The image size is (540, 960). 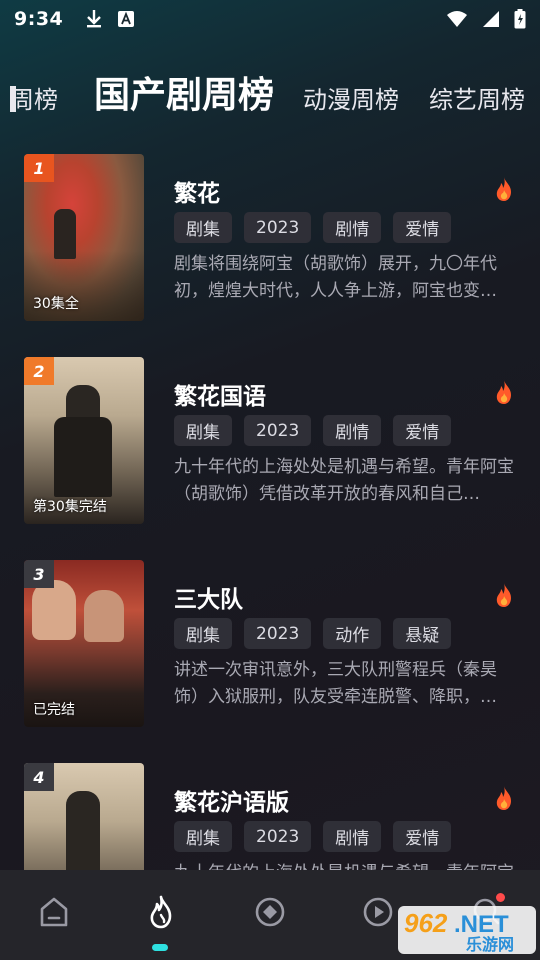 I want to click on rank-badge: 2, so click(x=39, y=371).